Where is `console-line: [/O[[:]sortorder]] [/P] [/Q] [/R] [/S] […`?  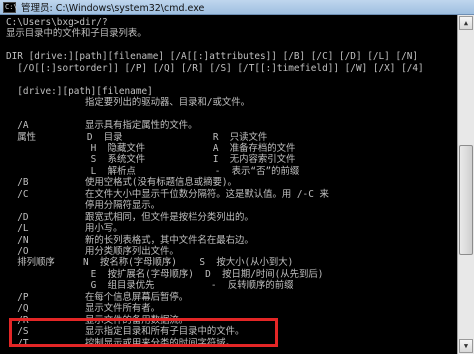 console-line: [/O[[:]sortorder]] [/P] [/Q] [/R] [/S] [… is located at coordinates (215, 68).